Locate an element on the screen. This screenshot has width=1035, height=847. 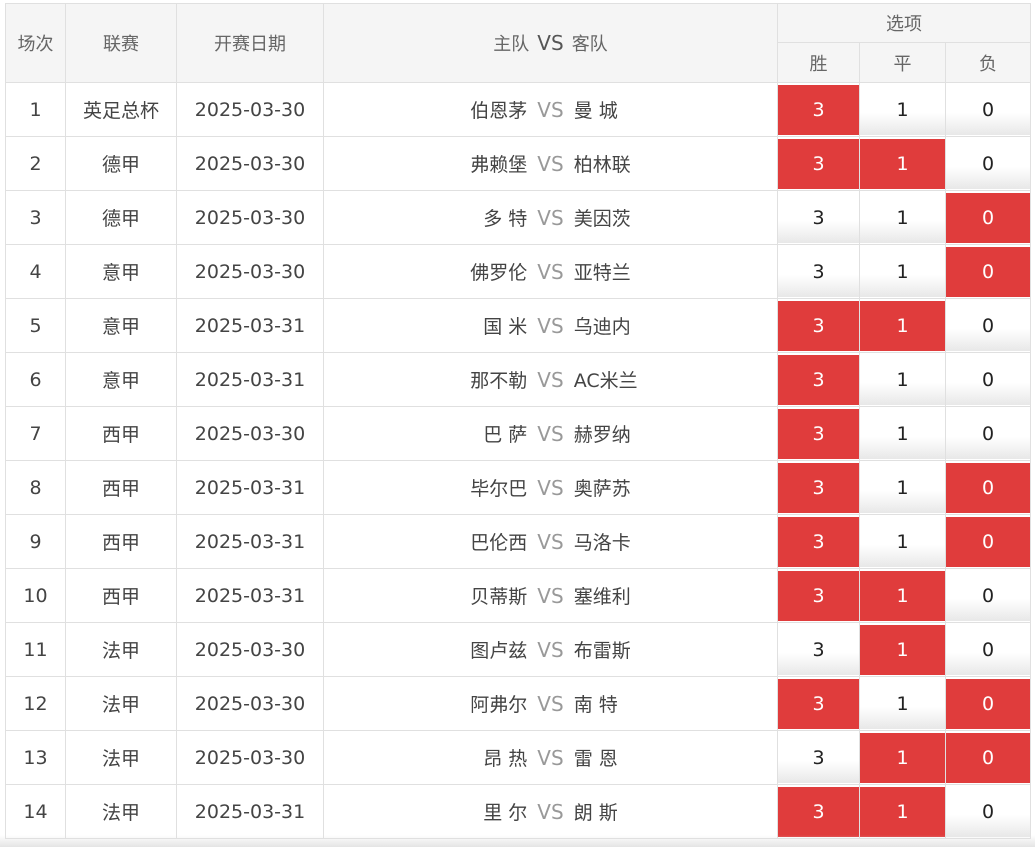
header-win: 胜 is located at coordinates (818, 62).